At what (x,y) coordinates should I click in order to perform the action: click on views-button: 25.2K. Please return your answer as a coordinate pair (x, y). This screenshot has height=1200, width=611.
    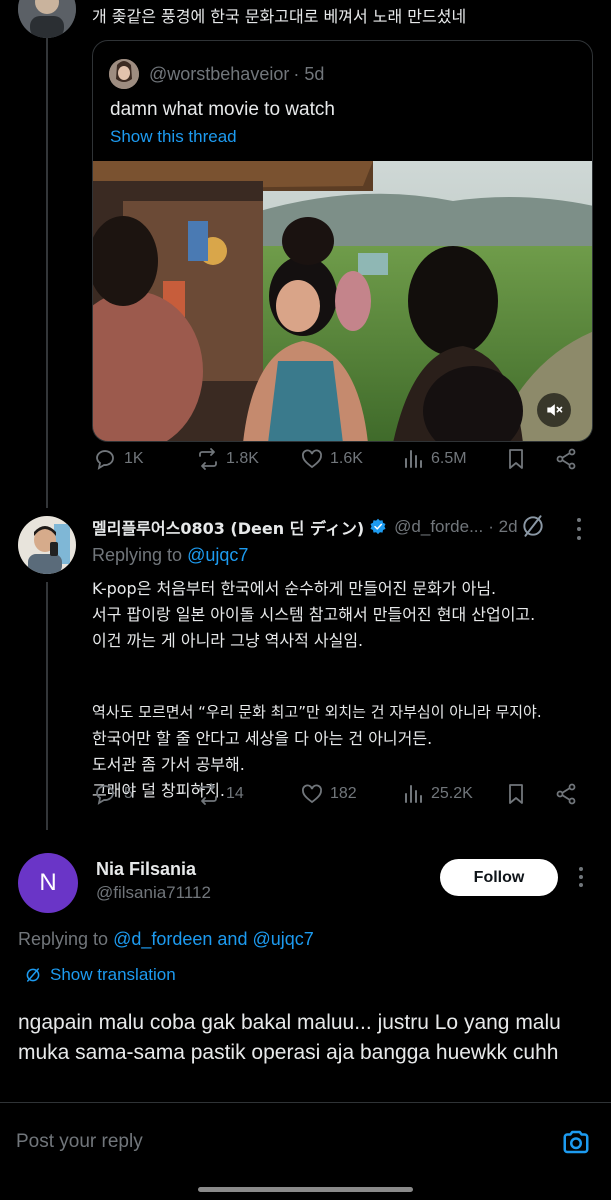
    Looking at the image, I should click on (437, 794).